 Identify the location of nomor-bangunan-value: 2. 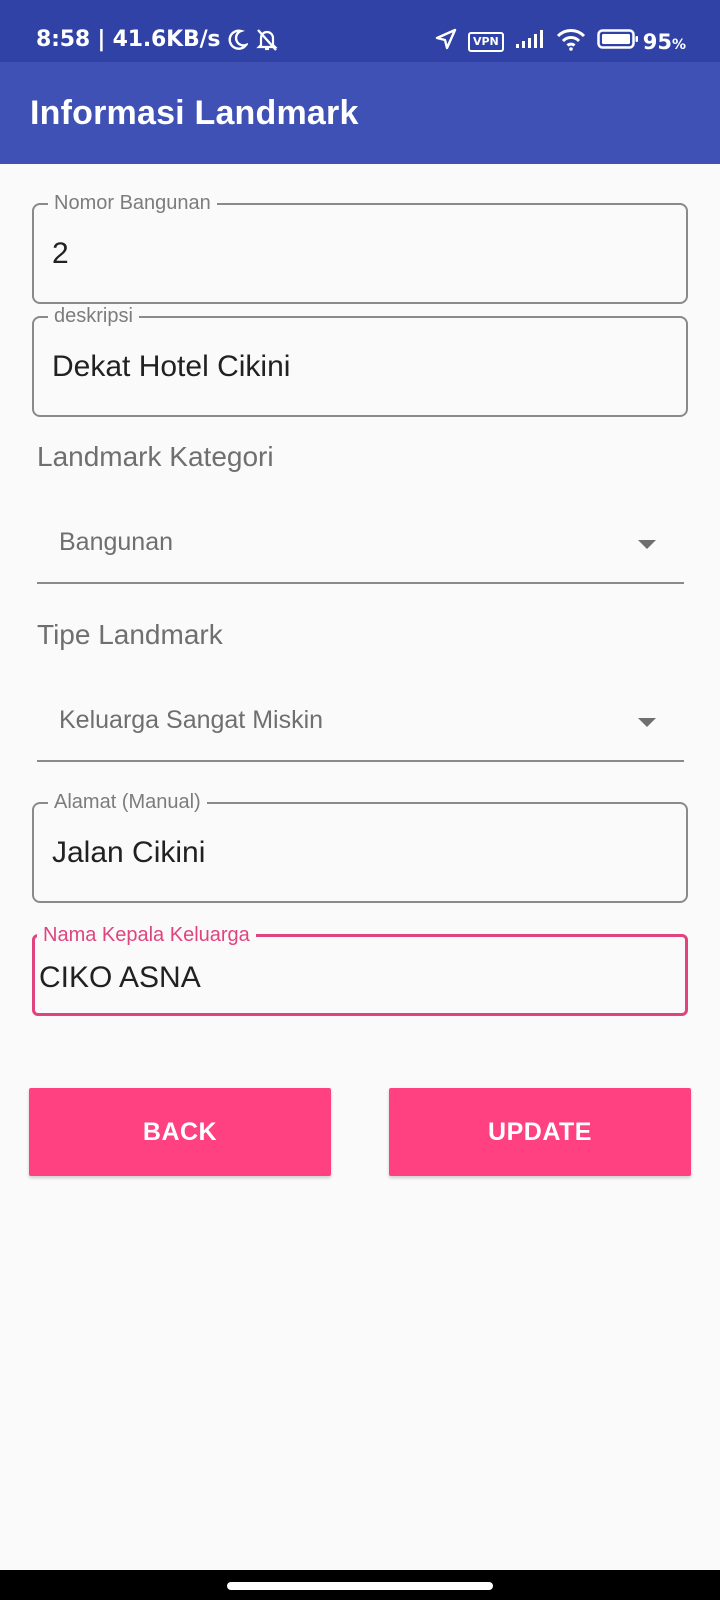
(60, 253).